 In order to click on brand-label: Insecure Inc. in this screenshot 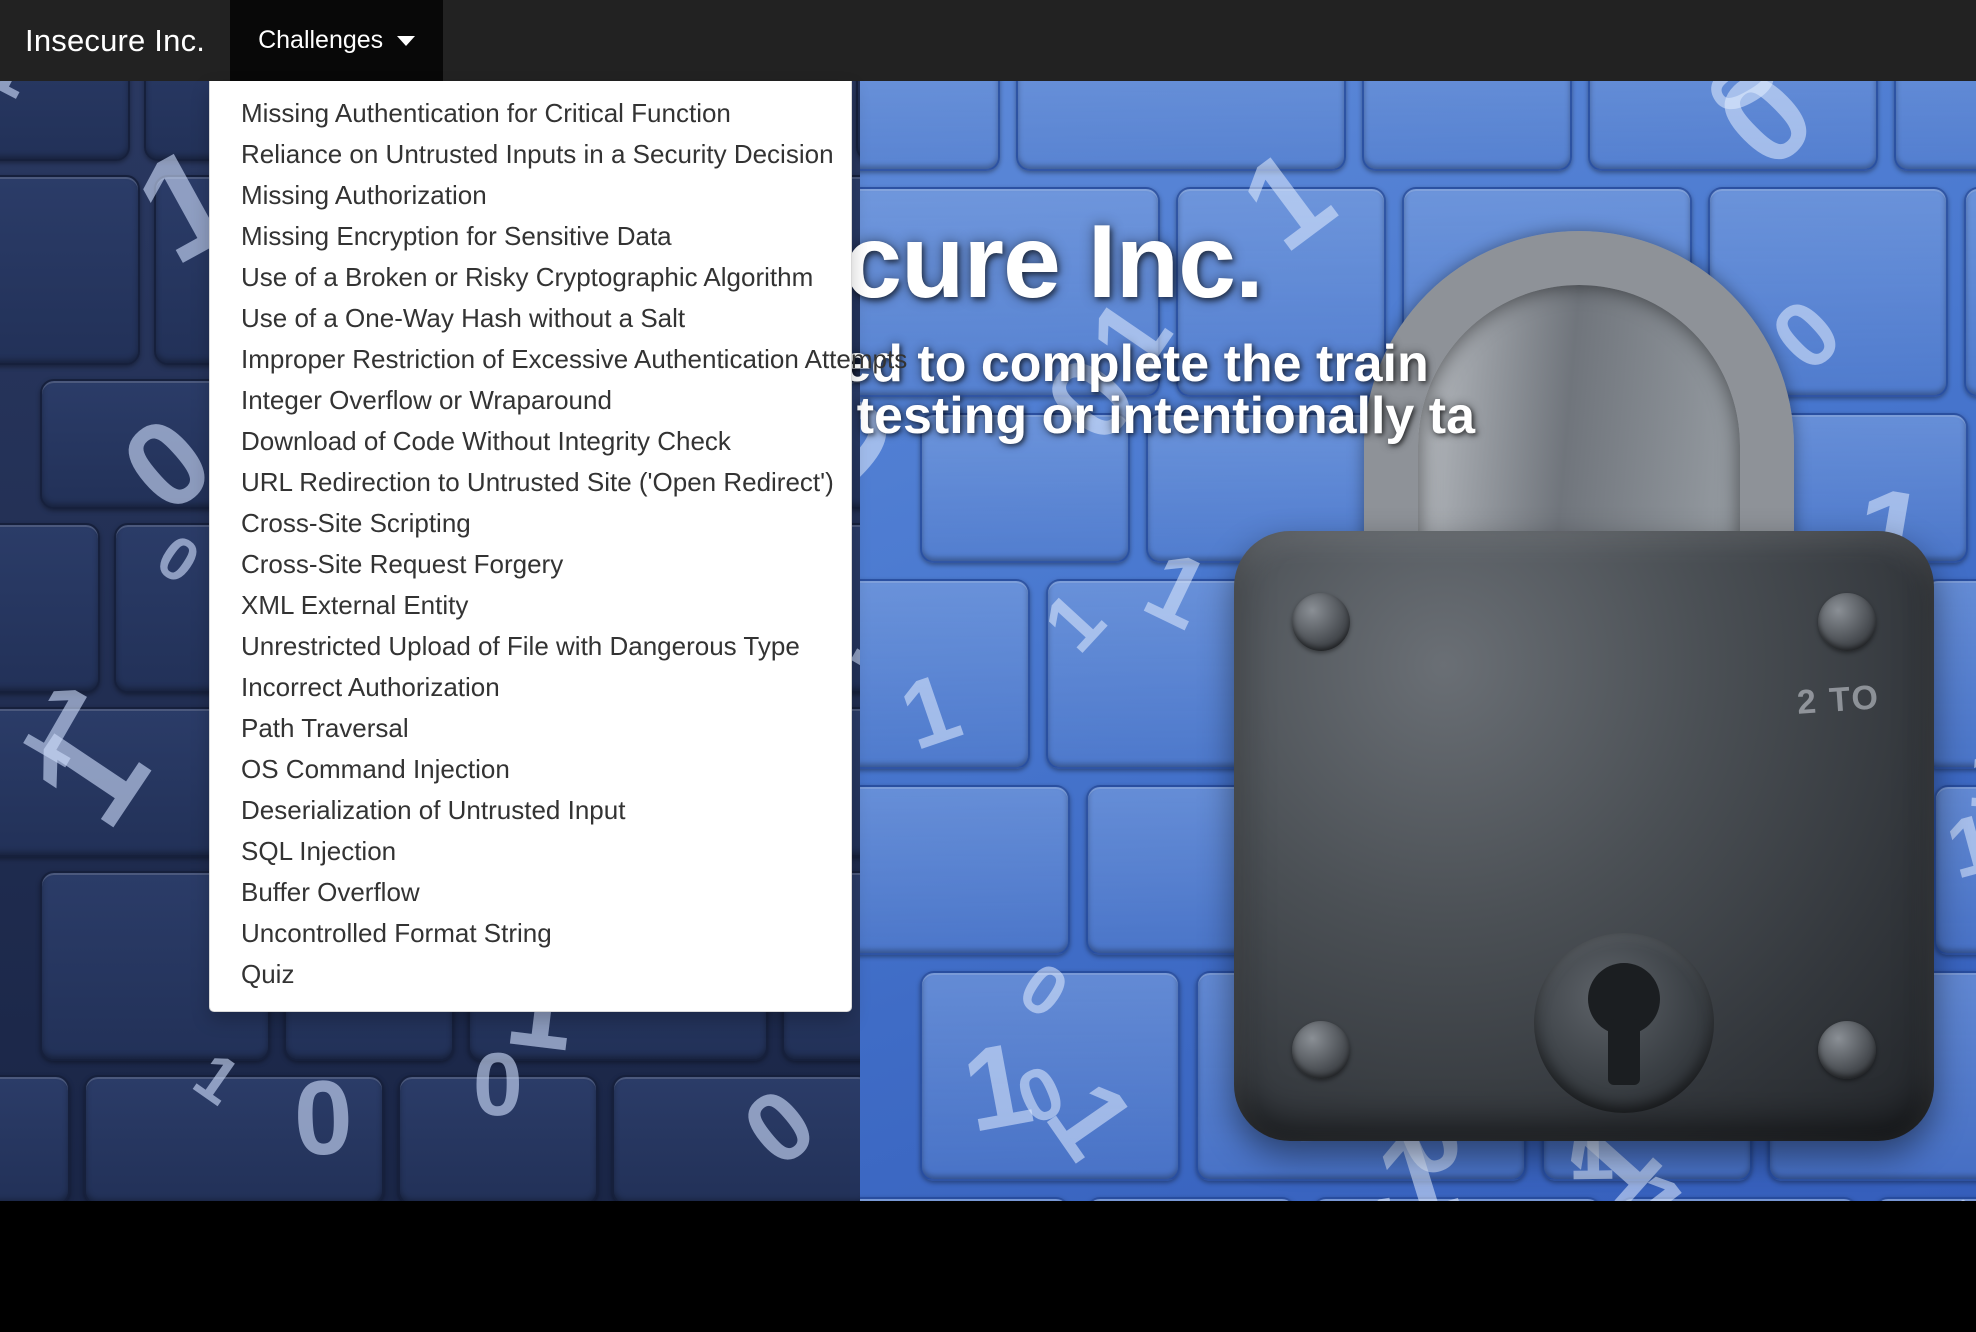, I will do `click(115, 40)`.